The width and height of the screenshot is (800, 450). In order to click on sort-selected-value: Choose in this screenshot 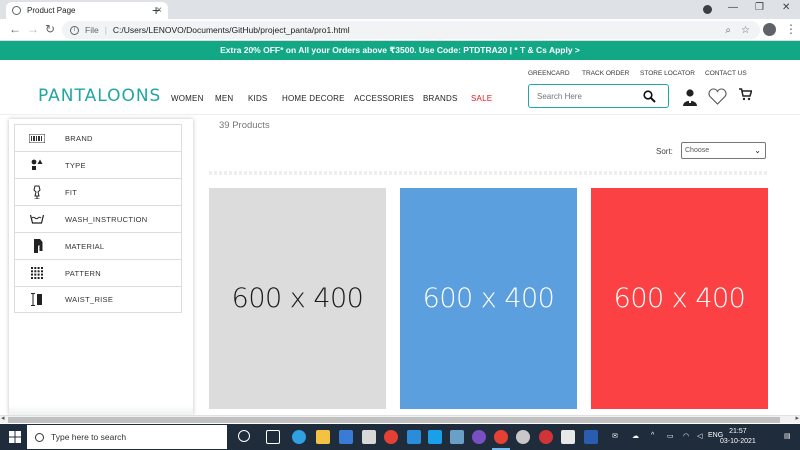, I will do `click(697, 150)`.